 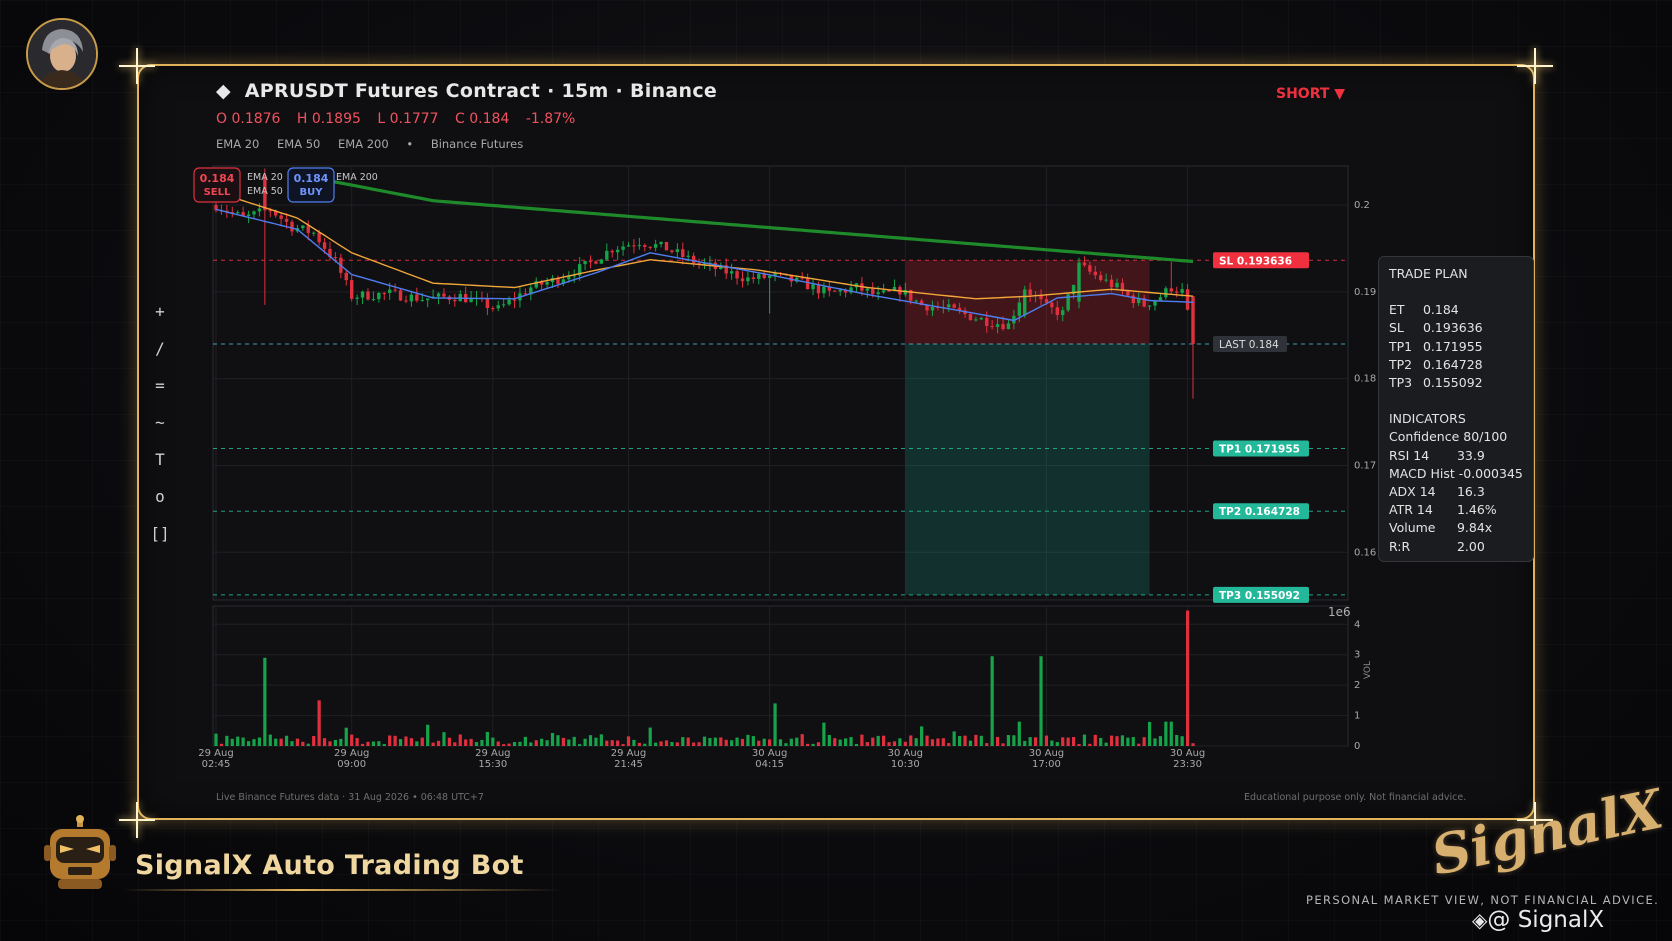 What do you see at coordinates (1401, 346) in the screenshot?
I see `trade-plan-key: TP1` at bounding box center [1401, 346].